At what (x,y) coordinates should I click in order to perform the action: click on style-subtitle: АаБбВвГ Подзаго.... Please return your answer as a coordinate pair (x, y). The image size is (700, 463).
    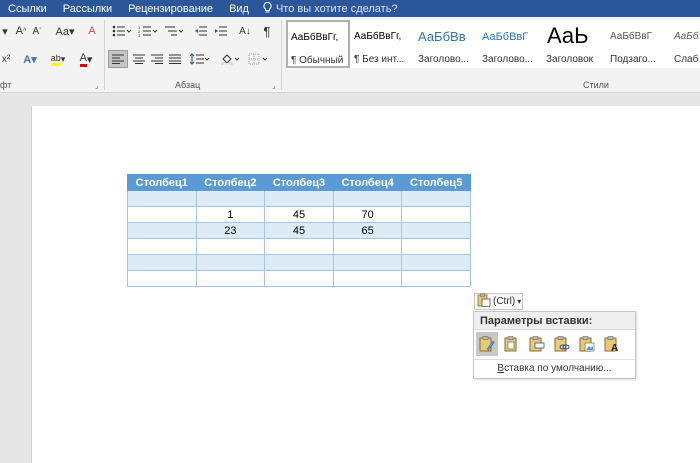
    Looking at the image, I should click on (638, 44).